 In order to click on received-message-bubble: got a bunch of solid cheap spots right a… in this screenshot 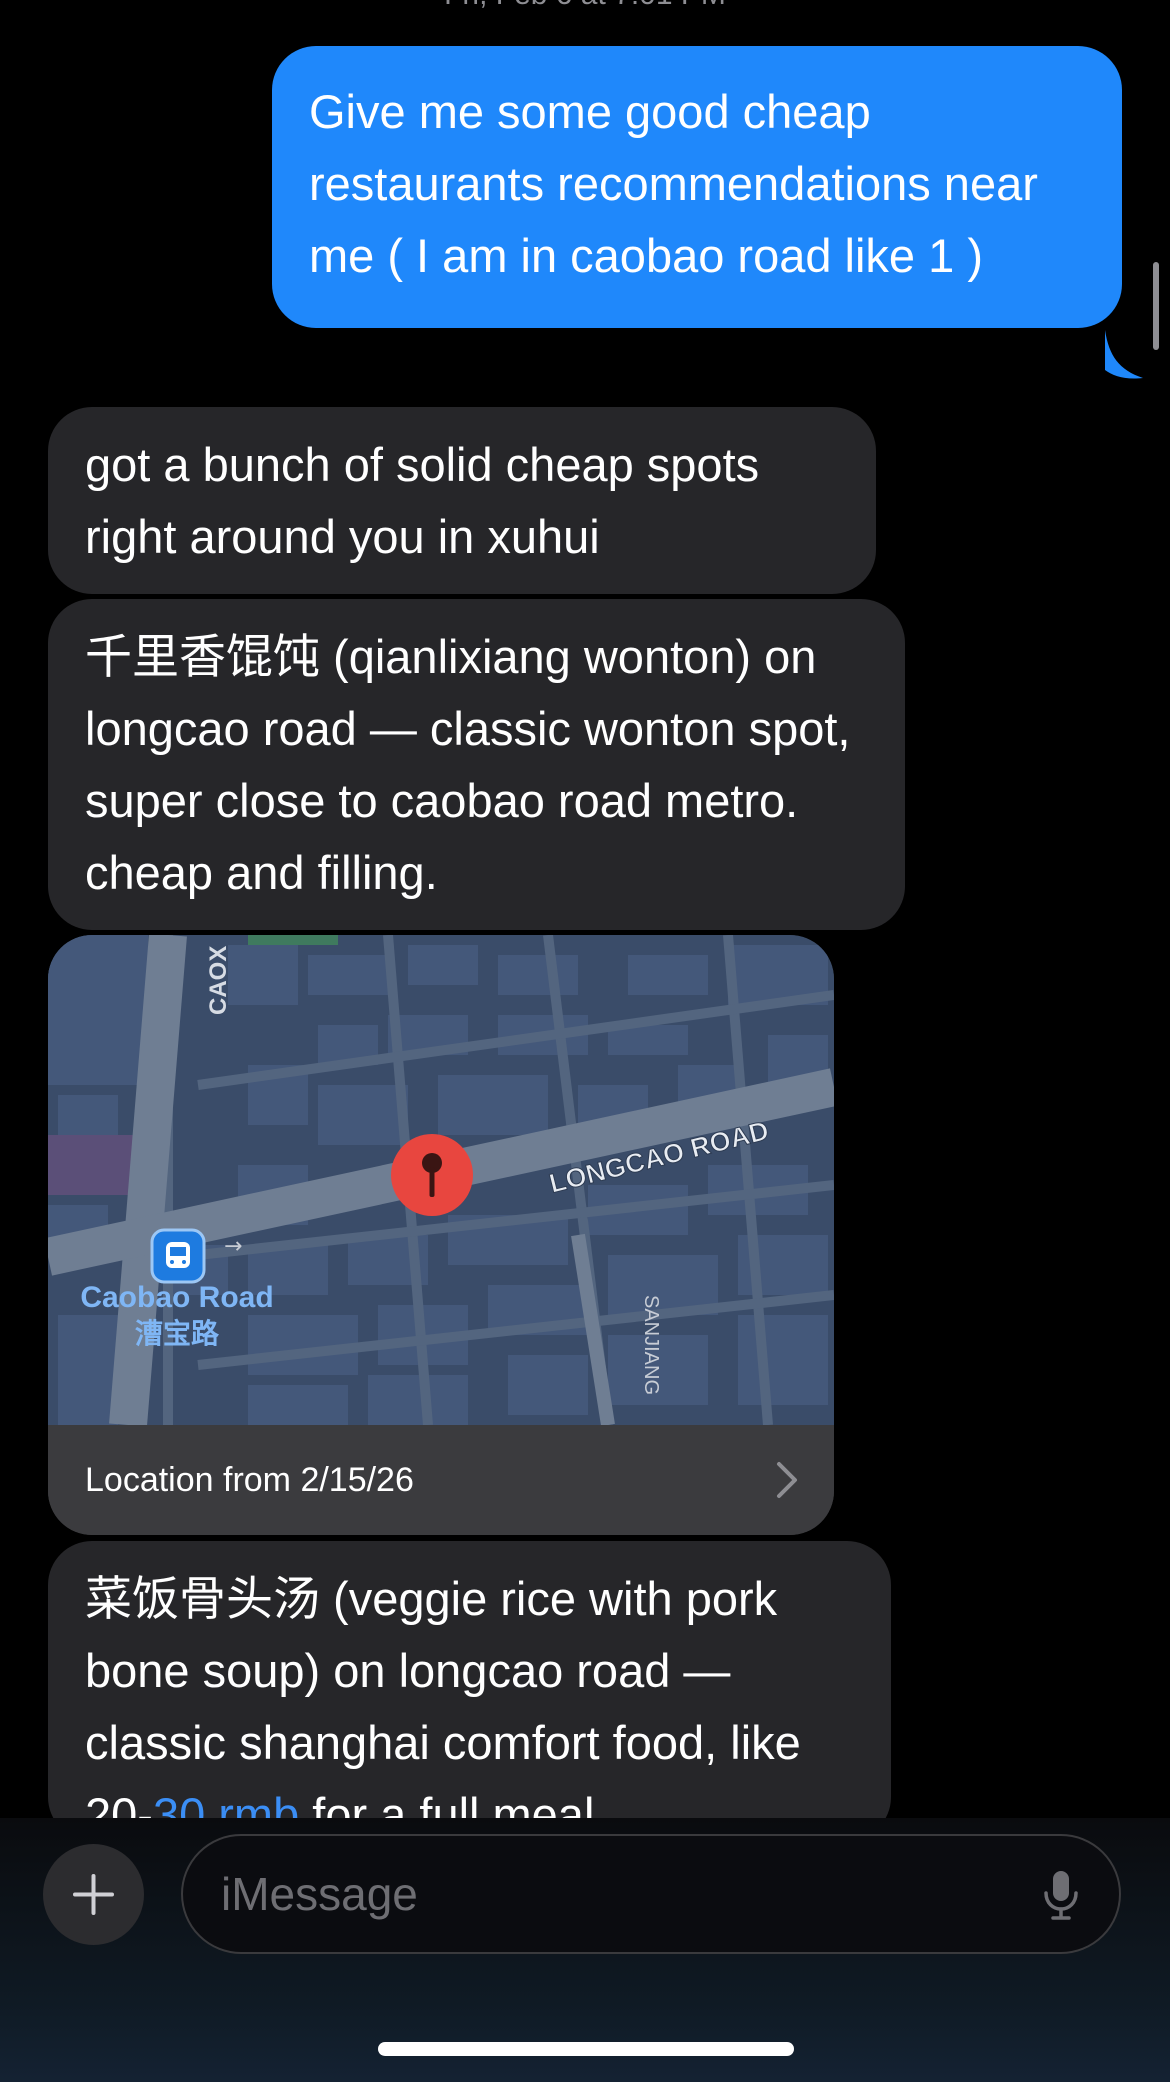, I will do `click(462, 500)`.